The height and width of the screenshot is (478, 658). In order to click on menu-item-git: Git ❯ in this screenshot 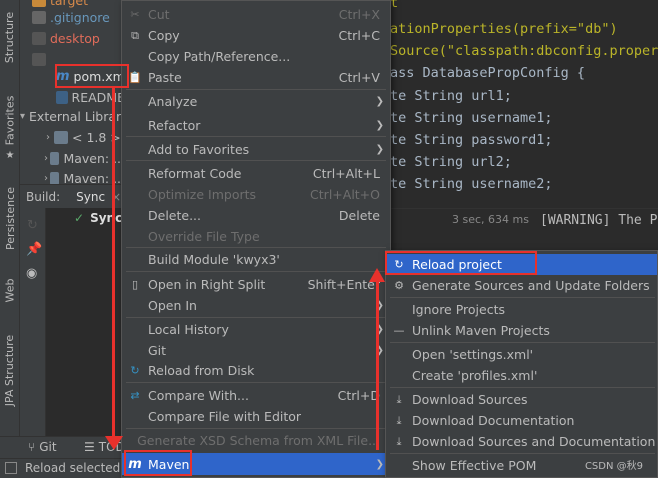, I will do `click(256, 350)`.